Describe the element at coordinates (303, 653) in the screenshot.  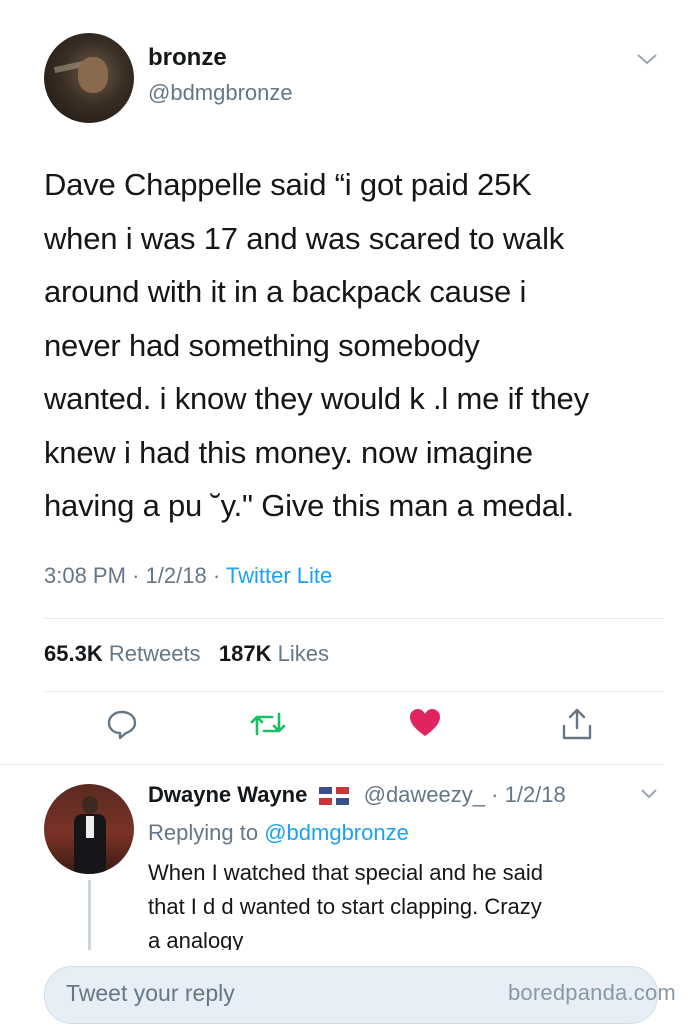
I see `likes-label: Likes` at that location.